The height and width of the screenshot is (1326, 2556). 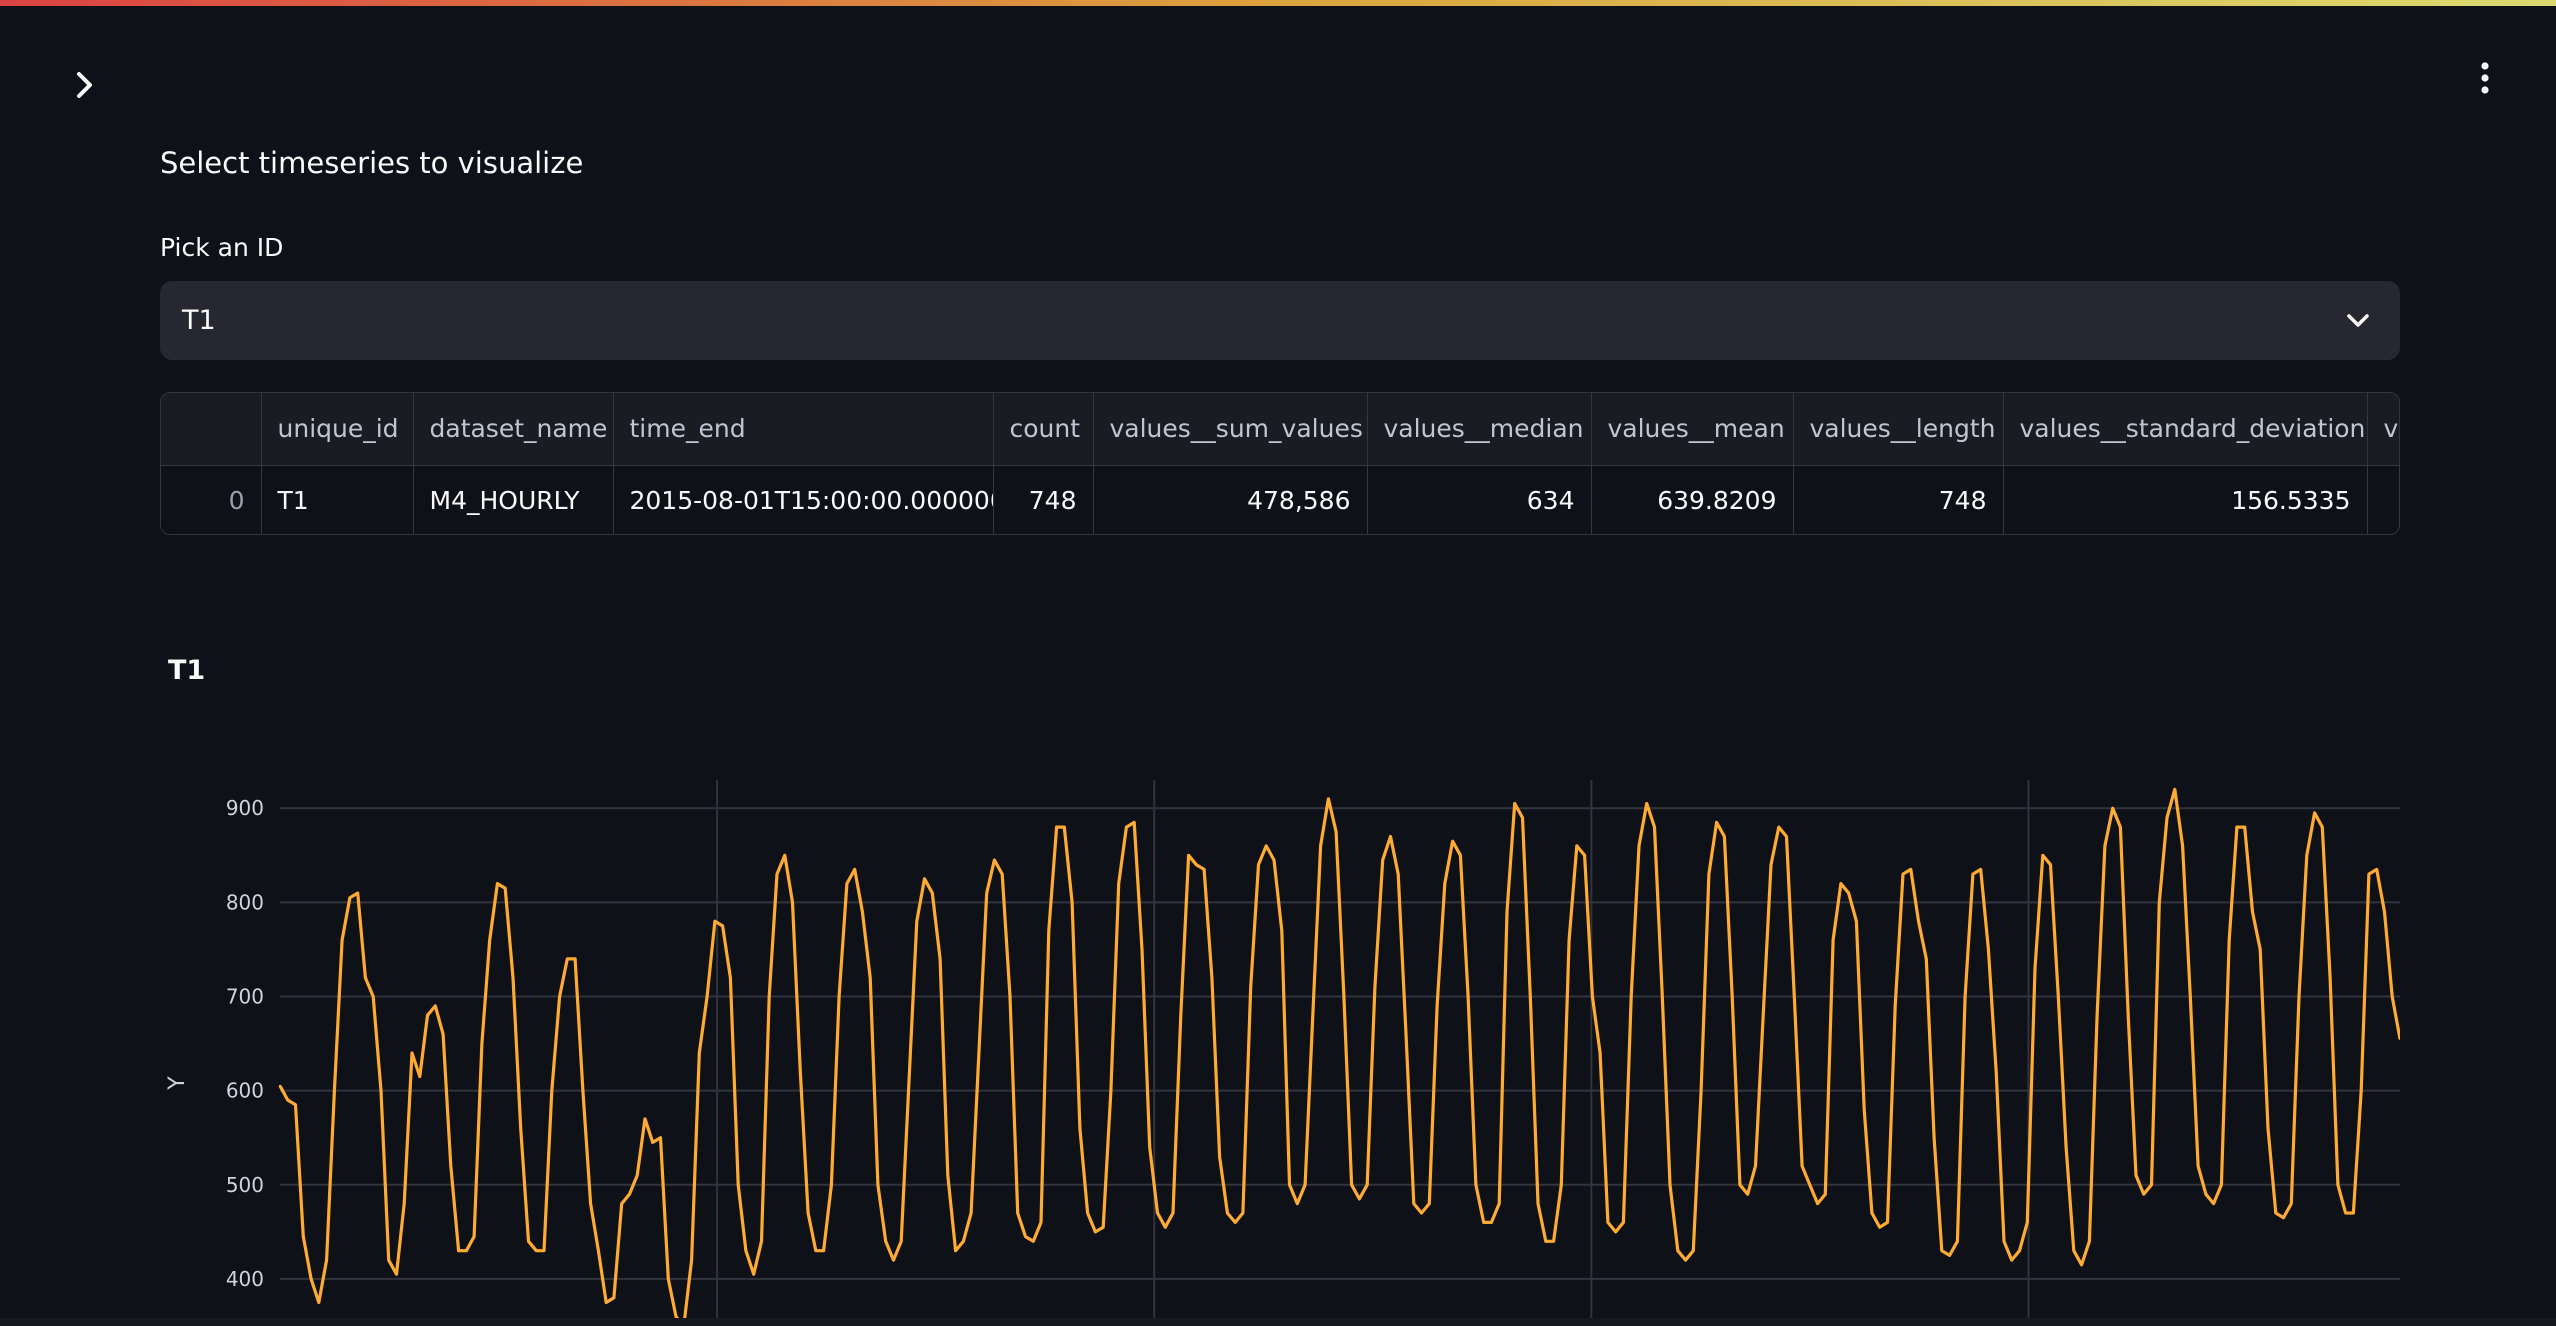 I want to click on cell-unique-id: T1, so click(x=337, y=499).